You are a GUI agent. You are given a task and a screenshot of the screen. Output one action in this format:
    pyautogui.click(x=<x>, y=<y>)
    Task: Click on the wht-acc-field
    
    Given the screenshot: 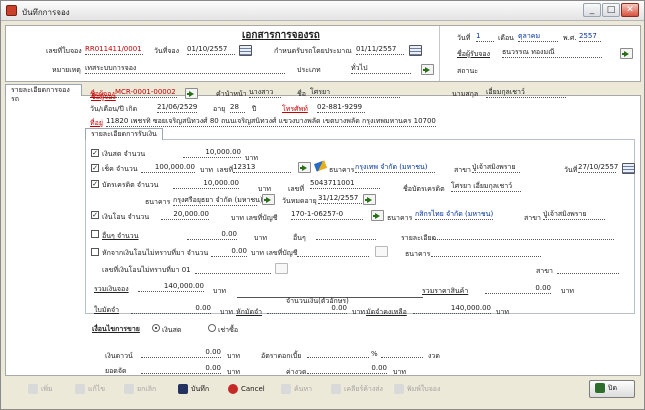 What is the action you would take?
    pyautogui.click(x=333, y=252)
    